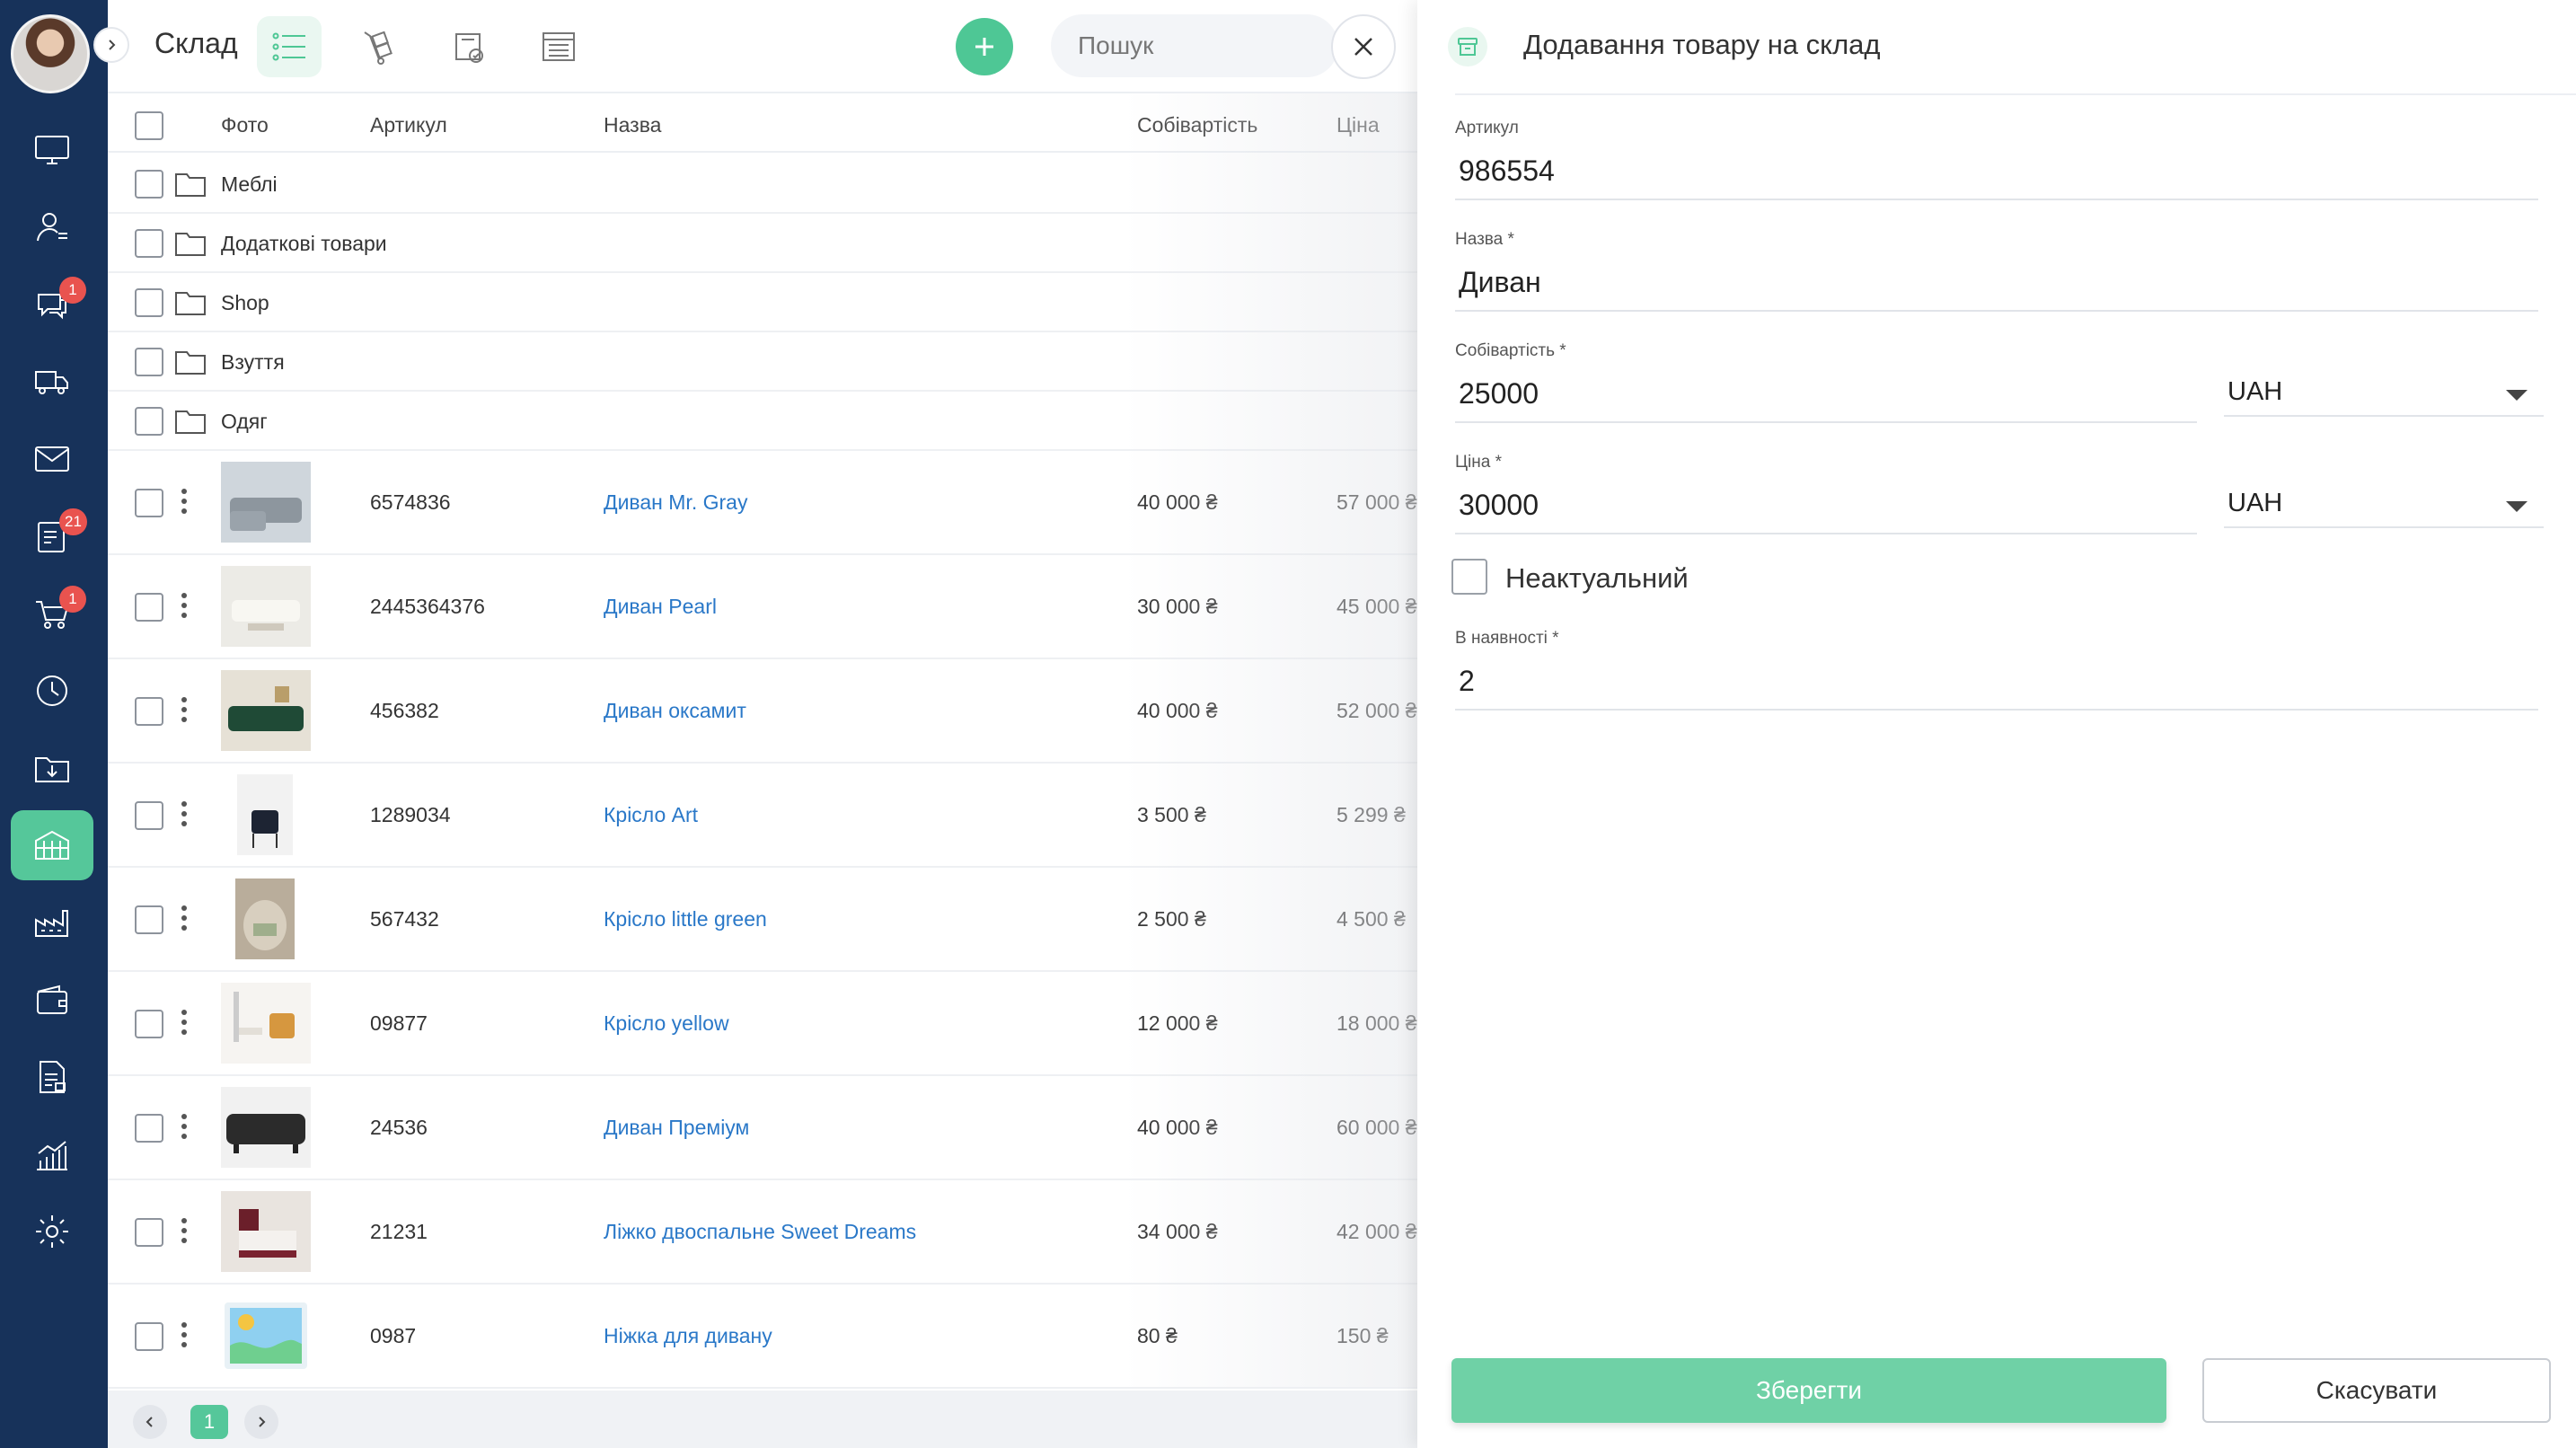  Describe the element at coordinates (1377, 606) in the screenshot. I see `item-price: 45 000 ₴` at that location.